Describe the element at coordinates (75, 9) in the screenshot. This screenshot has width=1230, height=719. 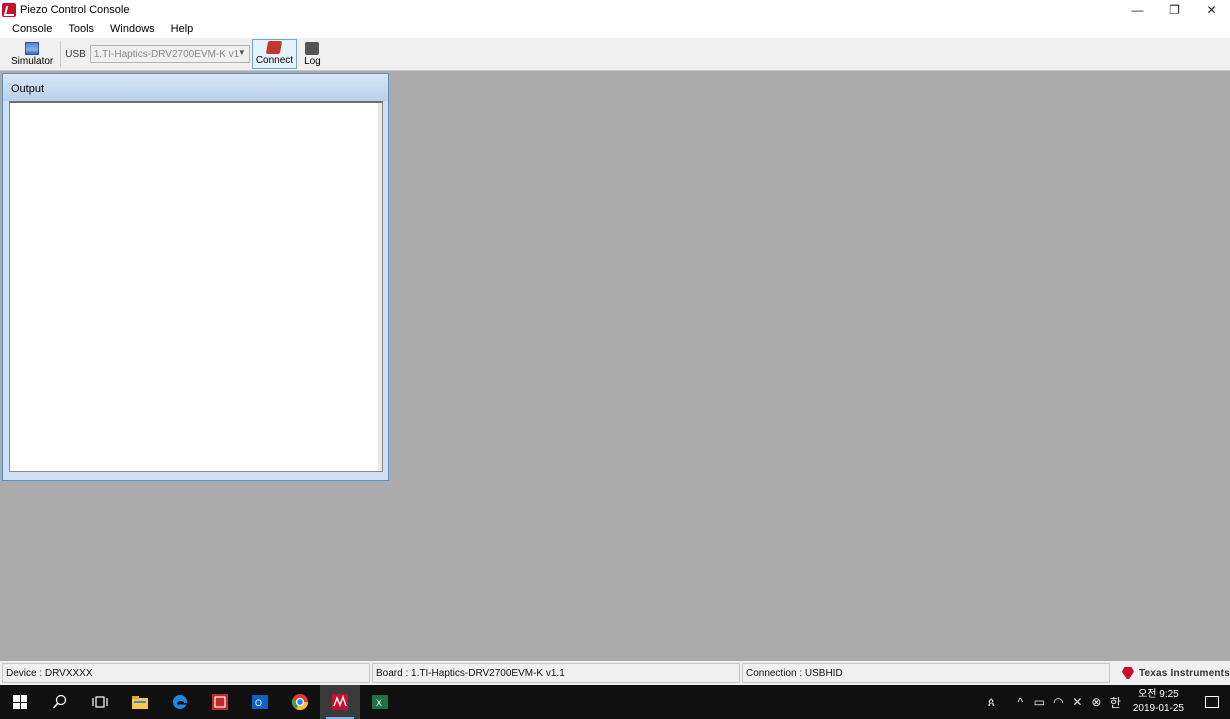
I see `window-title: Piezo Control Console` at that location.